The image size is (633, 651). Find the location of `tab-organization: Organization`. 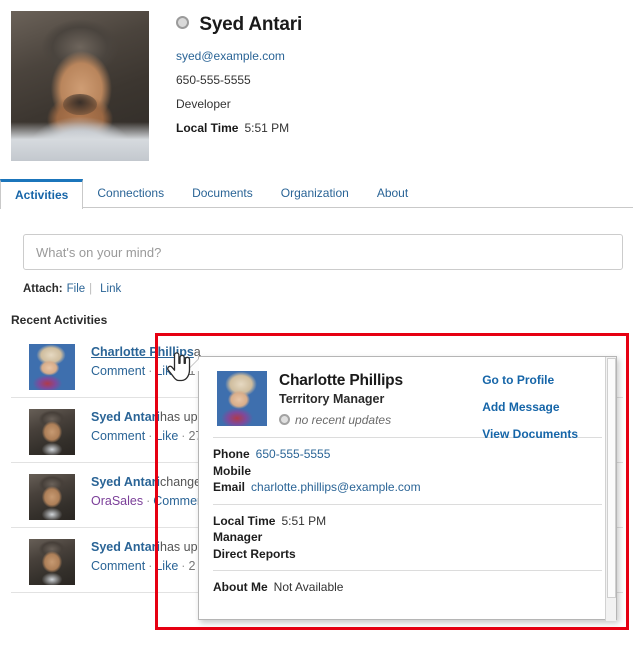

tab-organization: Organization is located at coordinates (315, 193).